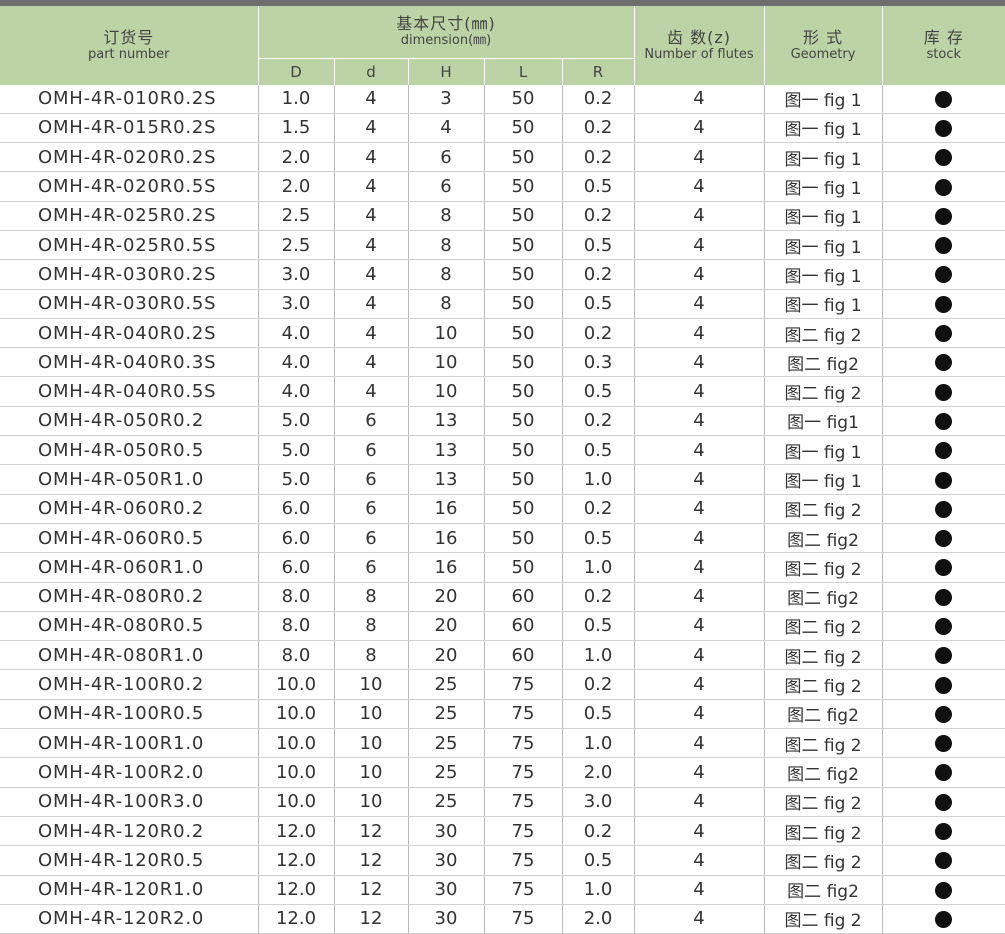 Image resolution: width=1005 pixels, height=934 pixels. I want to click on part-number-cell: OMH-4R-050R0.2, so click(129, 421).